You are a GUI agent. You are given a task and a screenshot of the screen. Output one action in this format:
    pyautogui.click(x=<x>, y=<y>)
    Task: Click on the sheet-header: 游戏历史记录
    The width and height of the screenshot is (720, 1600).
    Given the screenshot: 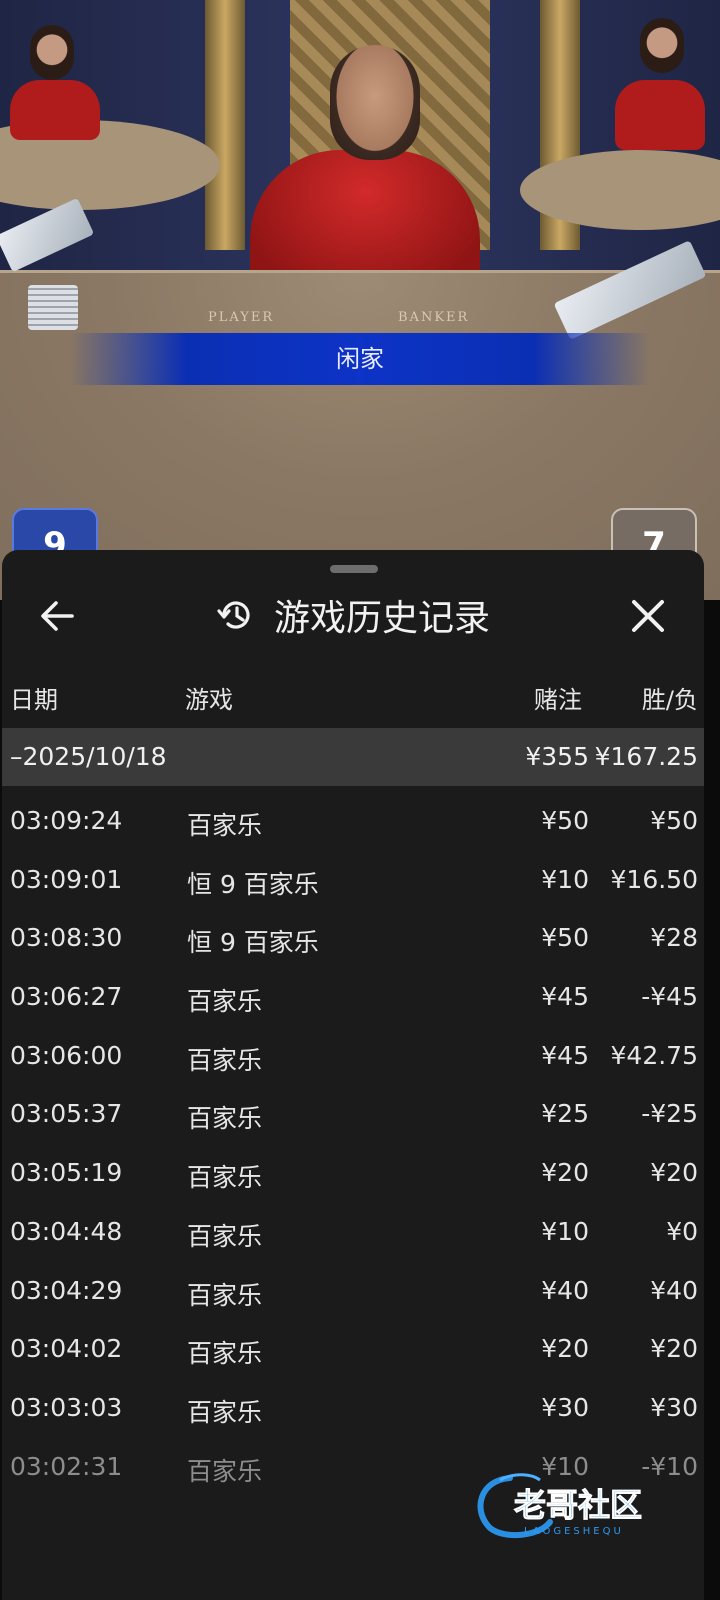 What is the action you would take?
    pyautogui.click(x=353, y=615)
    